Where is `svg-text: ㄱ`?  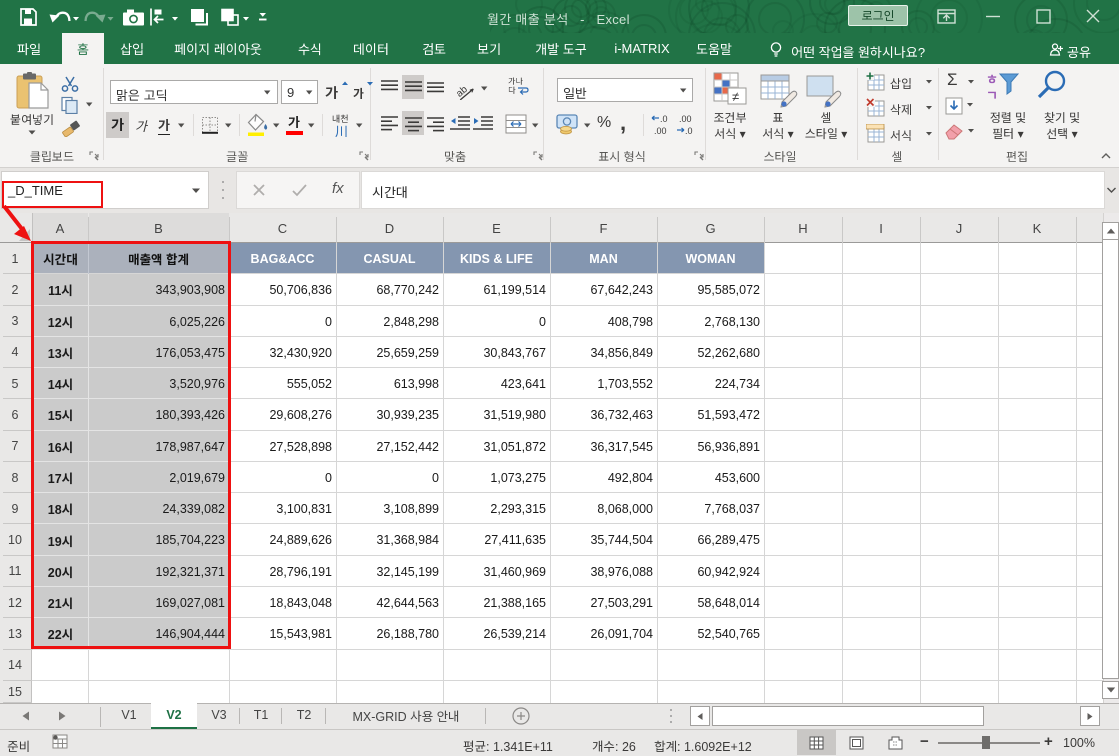
svg-text: ㄱ is located at coordinates (992, 94).